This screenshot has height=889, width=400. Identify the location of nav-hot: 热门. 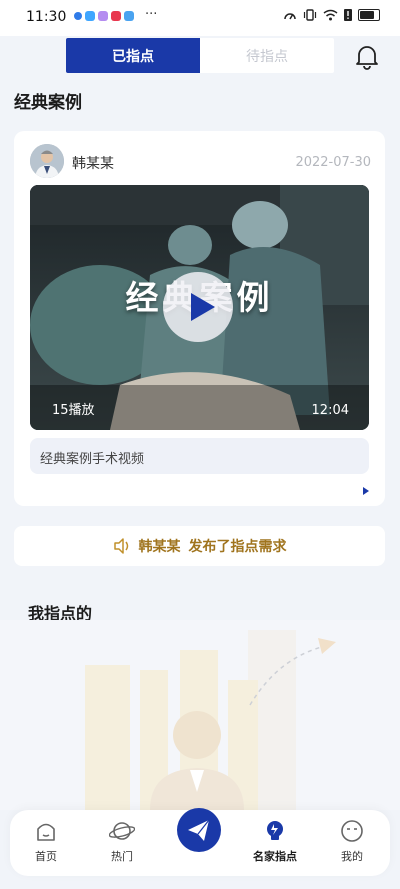
(122, 841).